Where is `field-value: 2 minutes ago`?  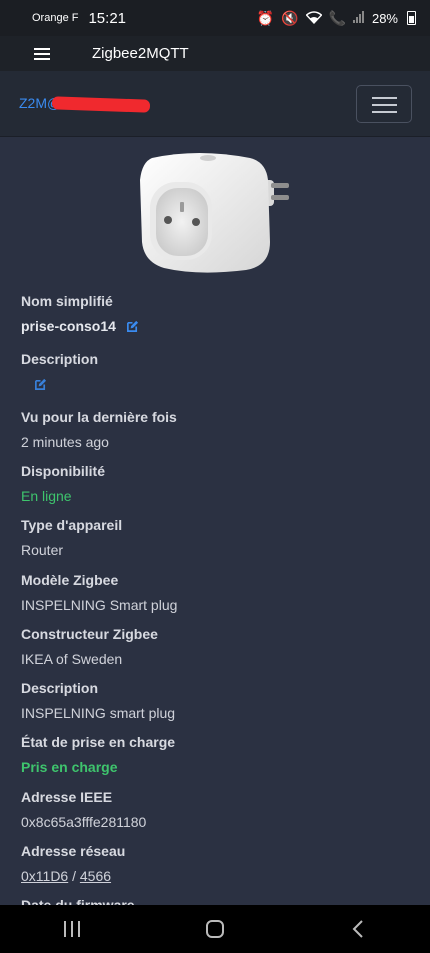 field-value: 2 minutes ago is located at coordinates (65, 442).